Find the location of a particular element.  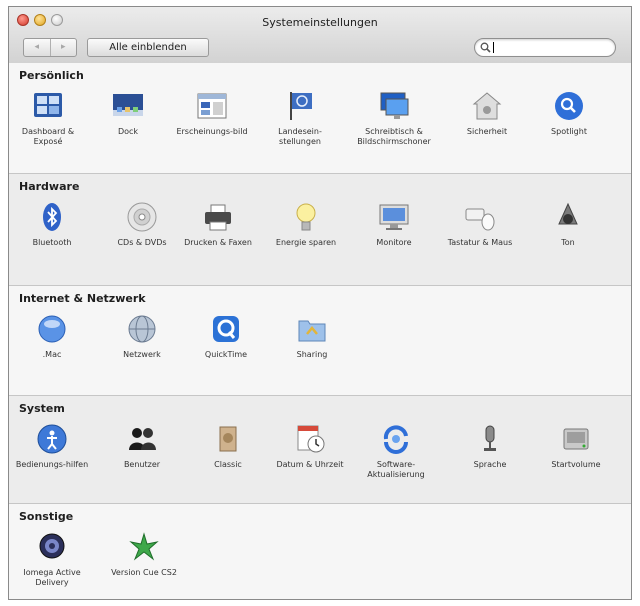

pref-dashboard-expose: Dashboard & Exposé is located at coordinates (48, 118).